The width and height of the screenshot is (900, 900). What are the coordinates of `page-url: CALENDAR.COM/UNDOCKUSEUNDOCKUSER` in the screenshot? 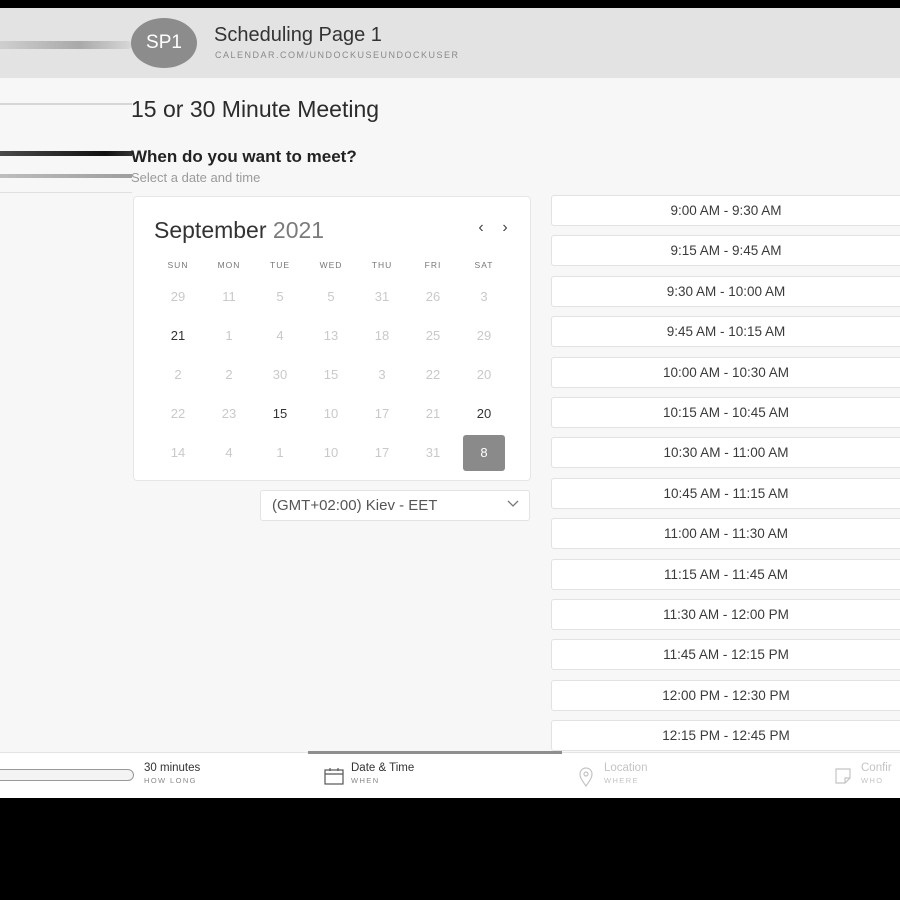 It's located at (337, 55).